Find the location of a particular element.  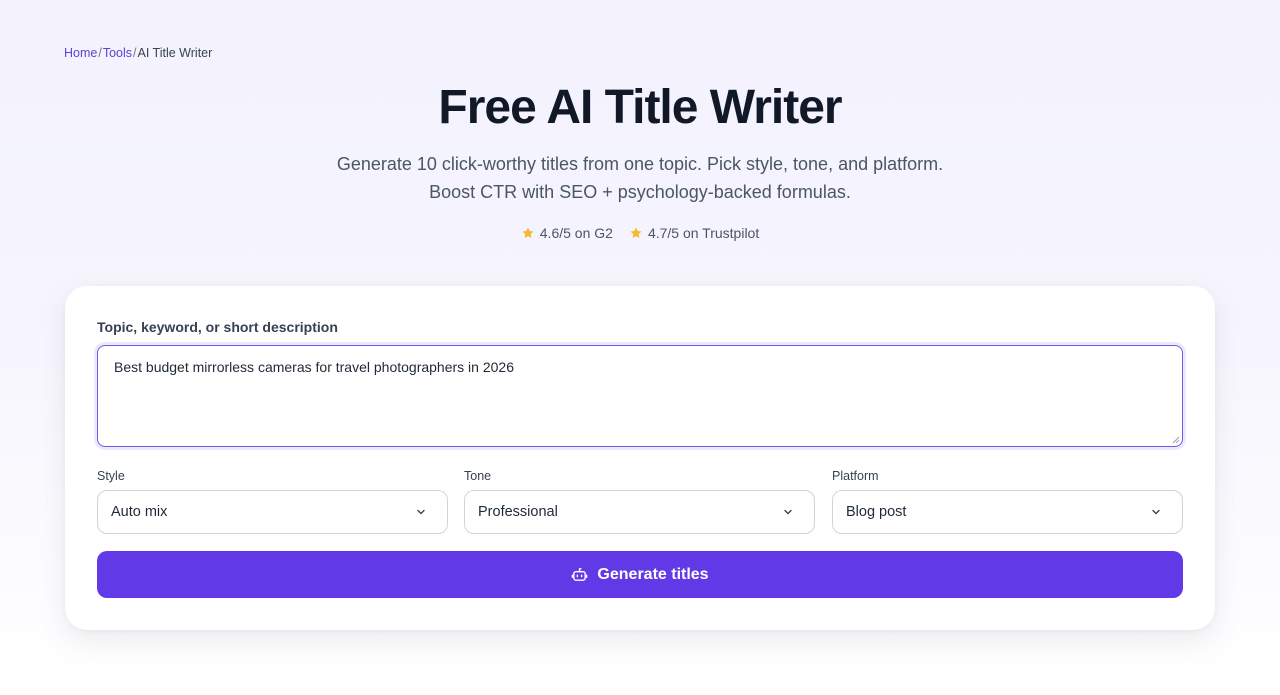

breadcrumb-current: AI Title Writer is located at coordinates (175, 53).